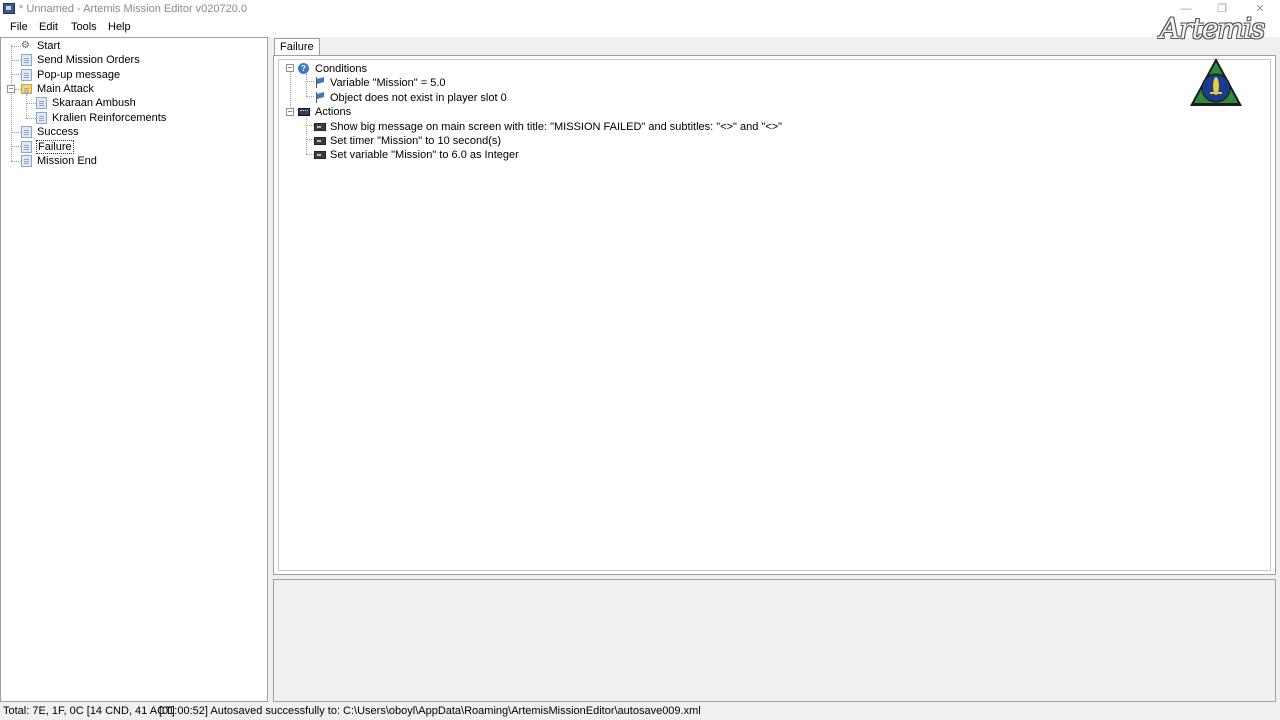 This screenshot has width=1280, height=720. What do you see at coordinates (119, 27) in the screenshot?
I see `menu-help: Help` at bounding box center [119, 27].